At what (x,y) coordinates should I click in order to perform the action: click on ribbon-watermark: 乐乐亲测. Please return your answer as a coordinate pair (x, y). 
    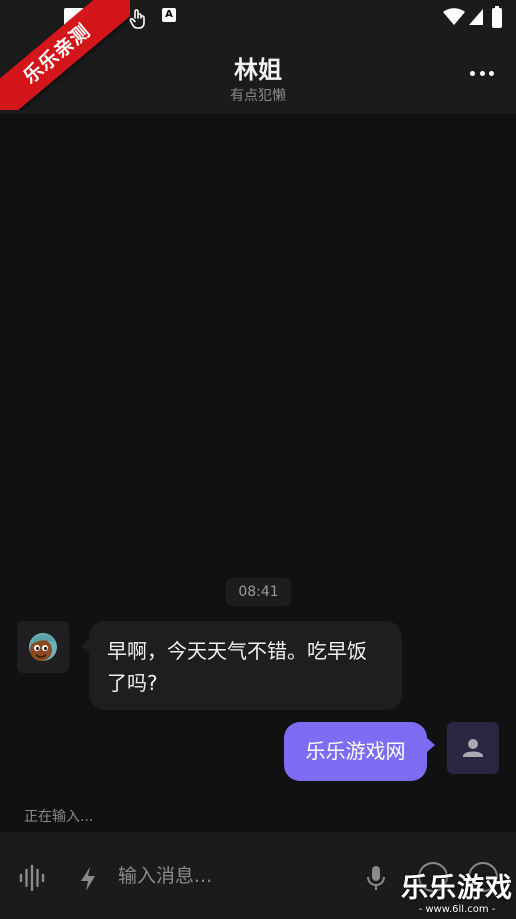
    Looking at the image, I should click on (65, 55).